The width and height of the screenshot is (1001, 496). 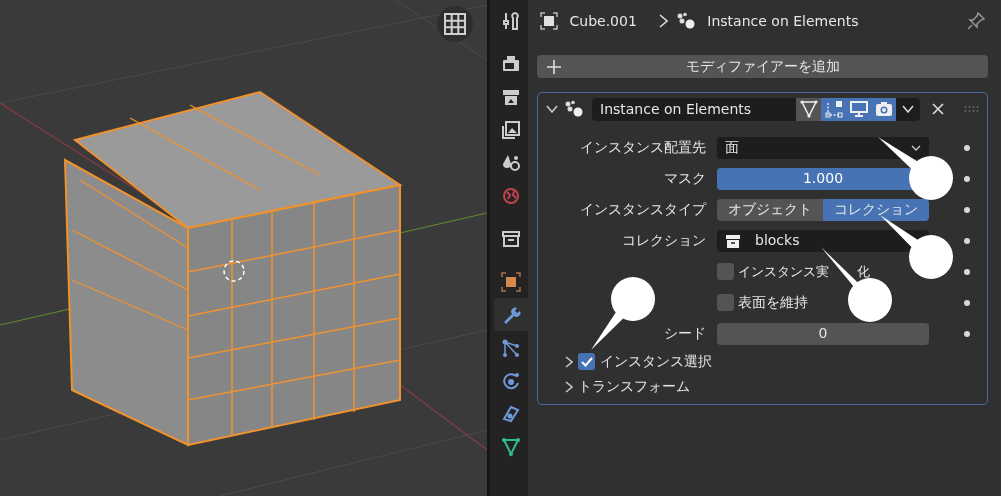 What do you see at coordinates (603, 21) in the screenshot?
I see `object-name: Cube.001` at bounding box center [603, 21].